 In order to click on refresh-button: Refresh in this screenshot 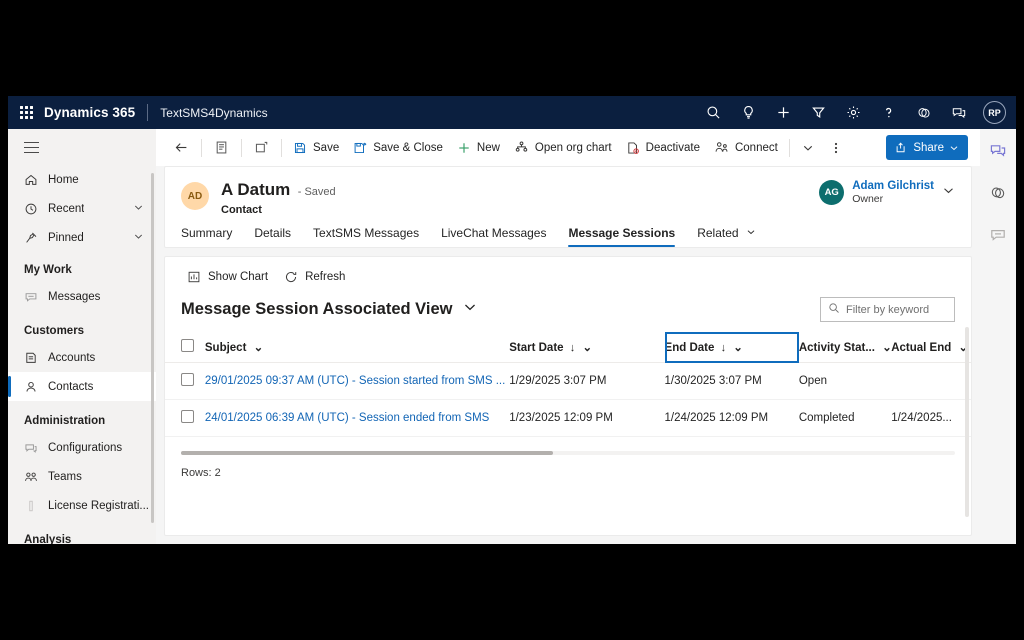, I will do `click(314, 277)`.